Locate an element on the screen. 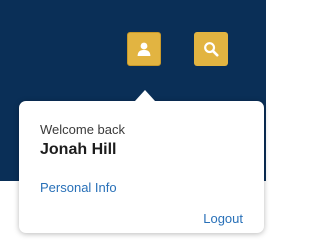 This screenshot has width=320, height=246. popover-arrow is located at coordinates (145, 95).